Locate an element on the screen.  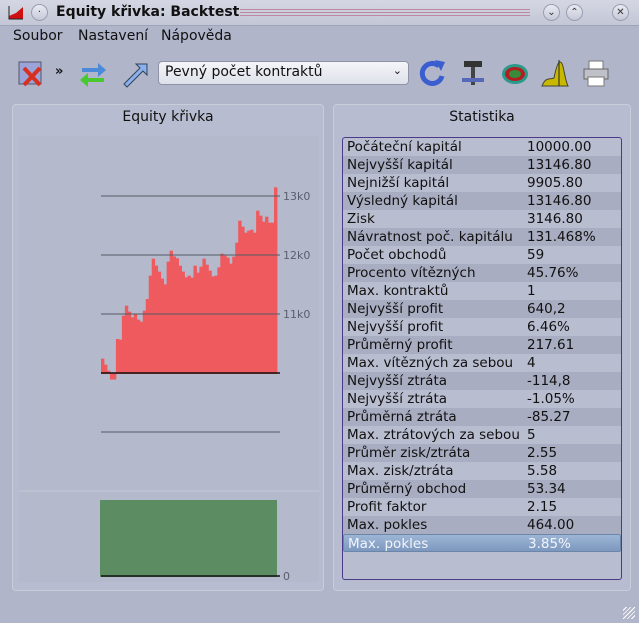
position-sizing-select: Pevný počet kontraktů ⌄ is located at coordinates (283, 73).